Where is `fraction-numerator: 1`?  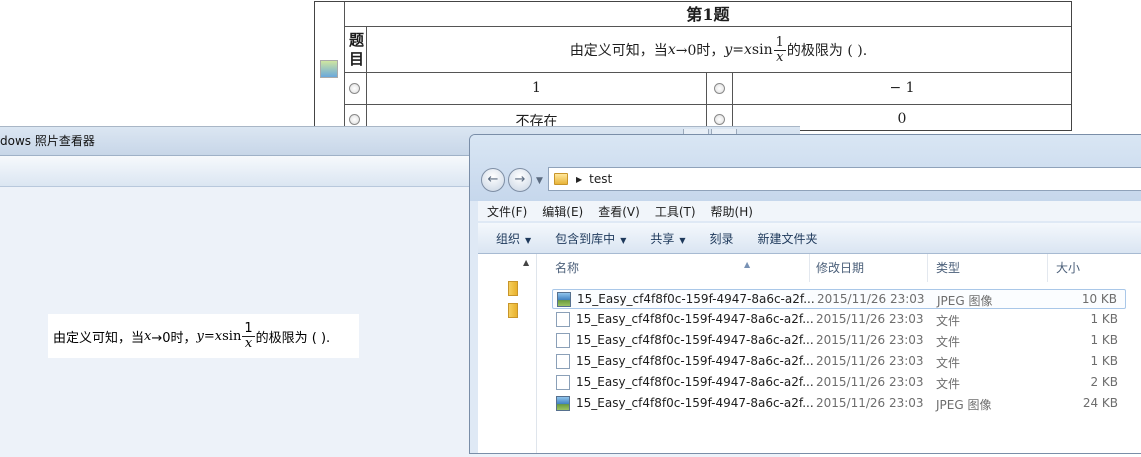
fraction-numerator: 1 is located at coordinates (779, 42).